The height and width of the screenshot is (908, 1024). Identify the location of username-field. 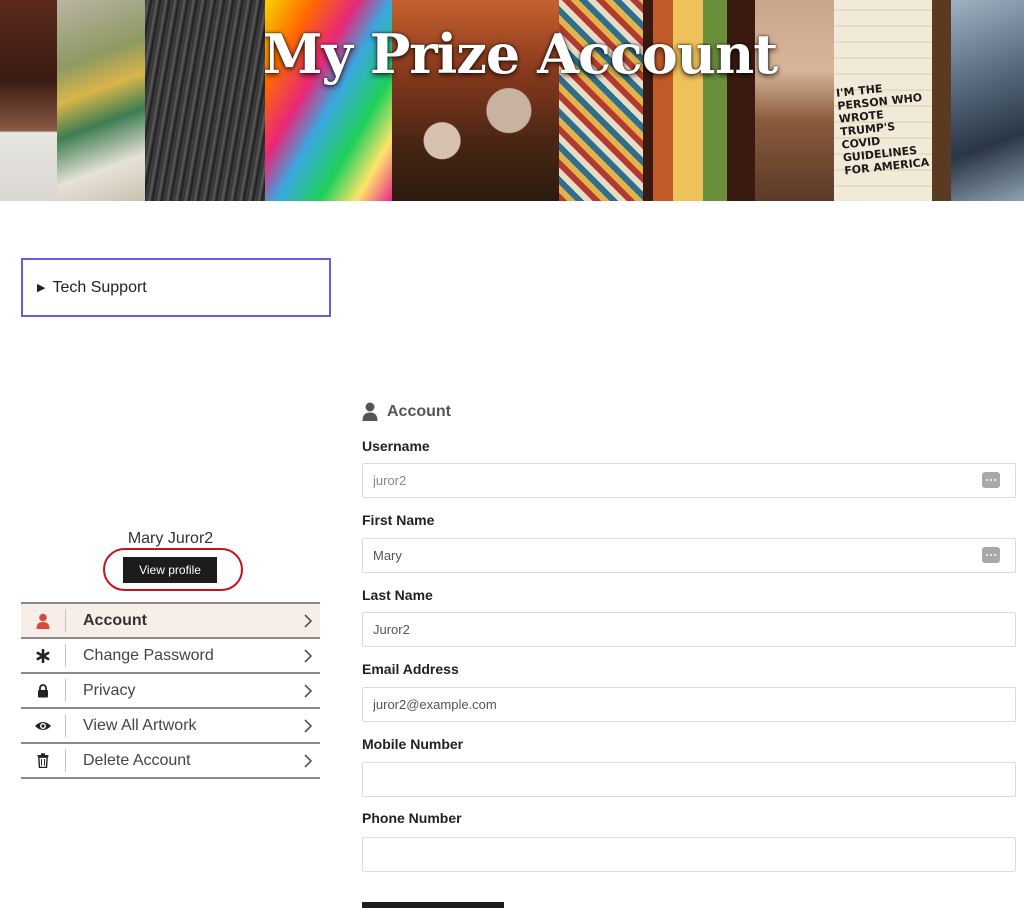
(689, 480).